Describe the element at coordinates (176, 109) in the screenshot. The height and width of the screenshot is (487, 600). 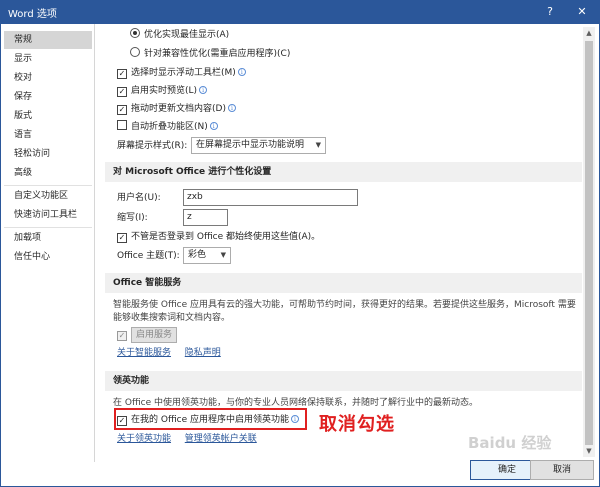
I see `checkbox-update-drag: ✓ 拖动时更新文档内容(D) i` at that location.